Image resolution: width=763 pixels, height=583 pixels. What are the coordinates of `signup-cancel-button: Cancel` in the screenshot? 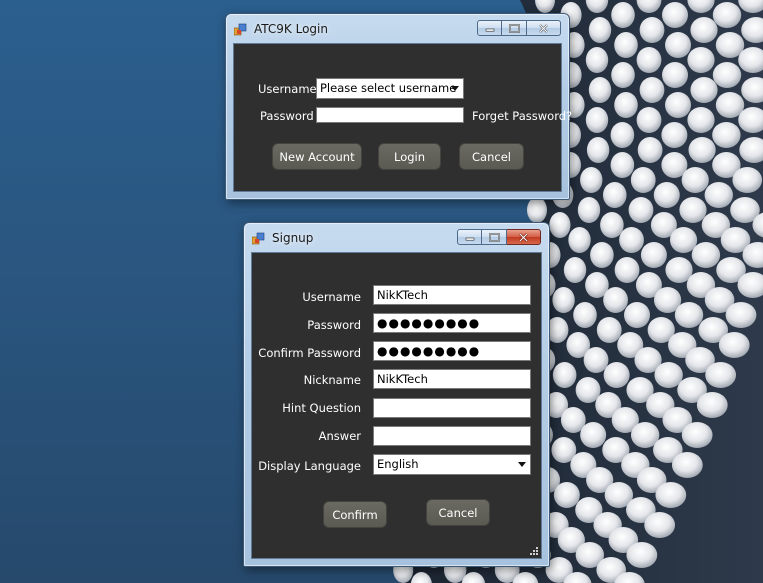 It's located at (458, 512).